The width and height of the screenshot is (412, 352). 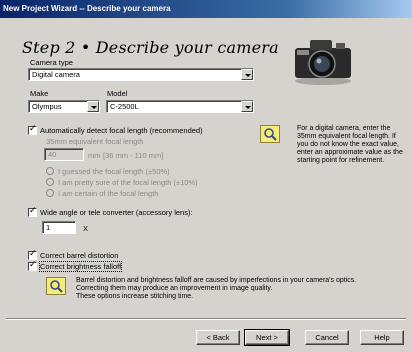 I want to click on focal-length-input: 40, so click(x=64, y=154).